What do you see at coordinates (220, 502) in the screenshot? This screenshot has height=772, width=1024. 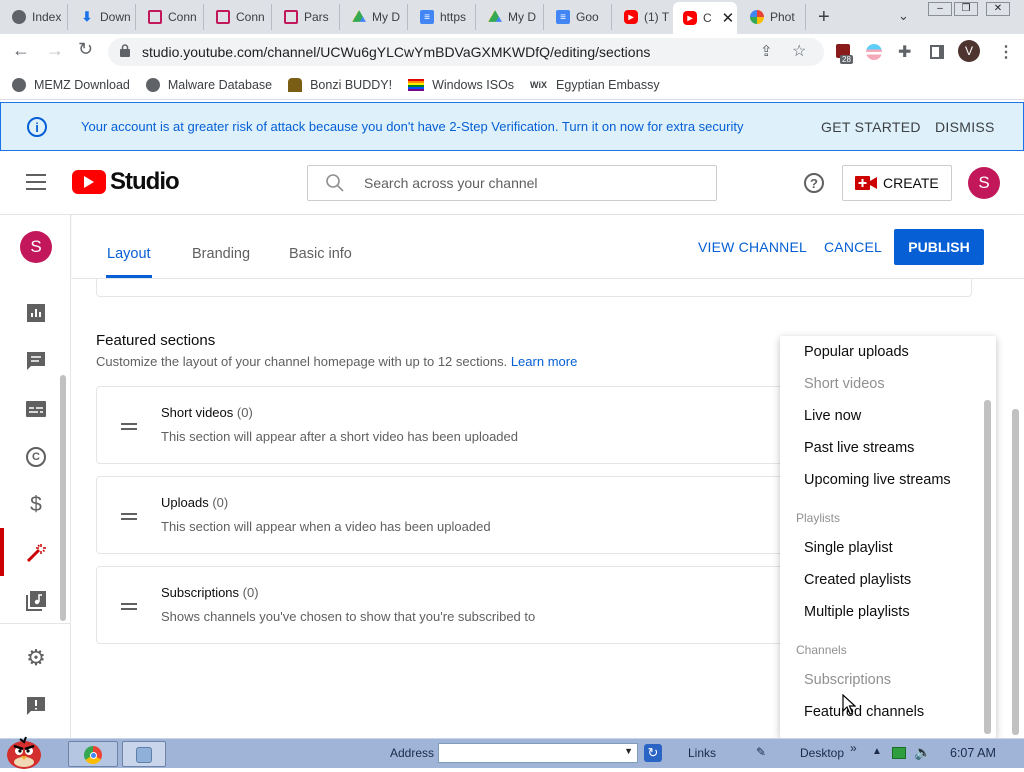 I see `section-count: (0)` at bounding box center [220, 502].